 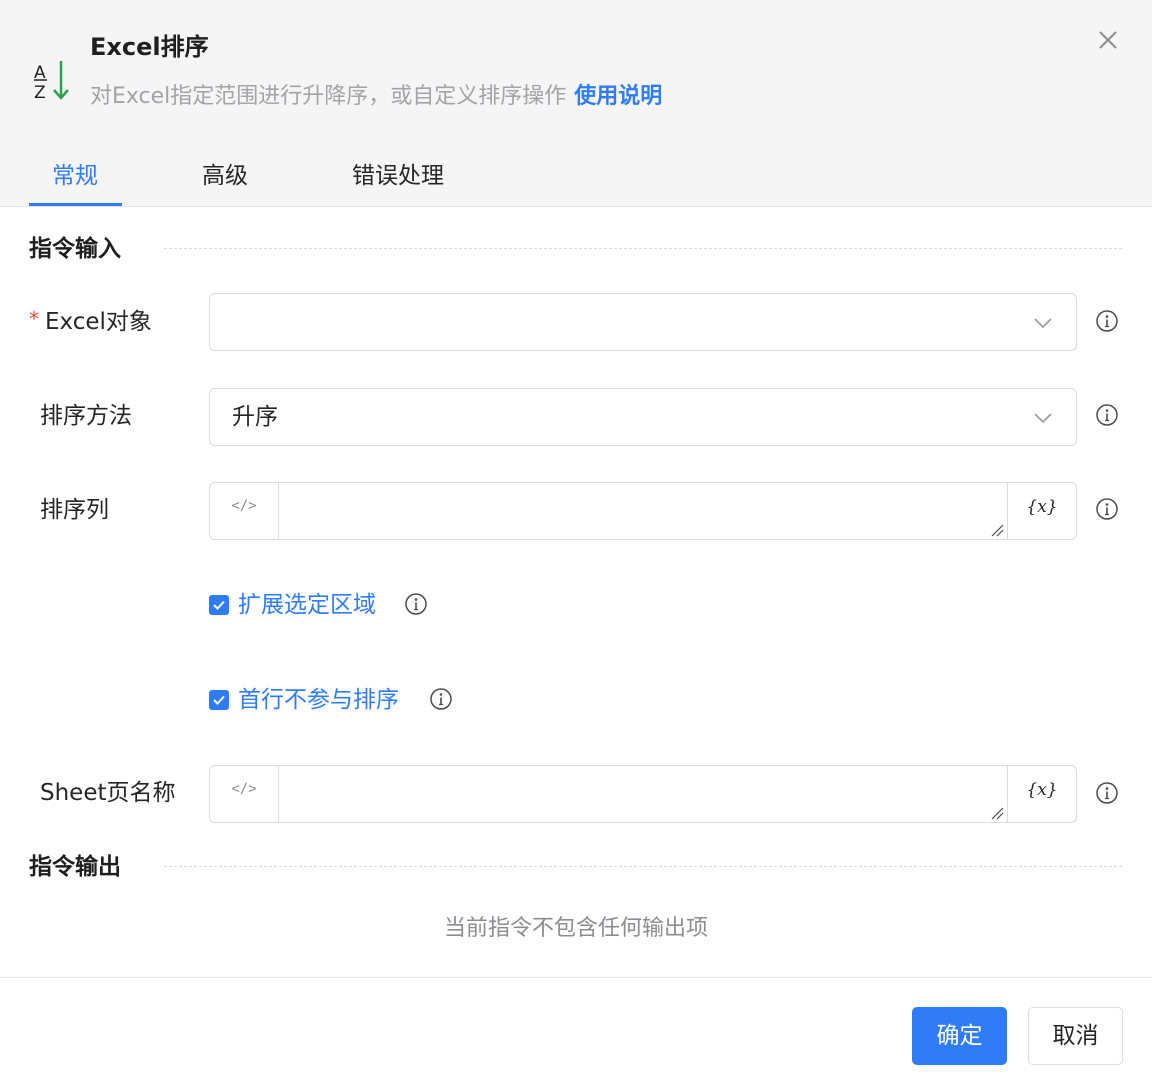 I want to click on sort-method-select: 升序, so click(x=643, y=417).